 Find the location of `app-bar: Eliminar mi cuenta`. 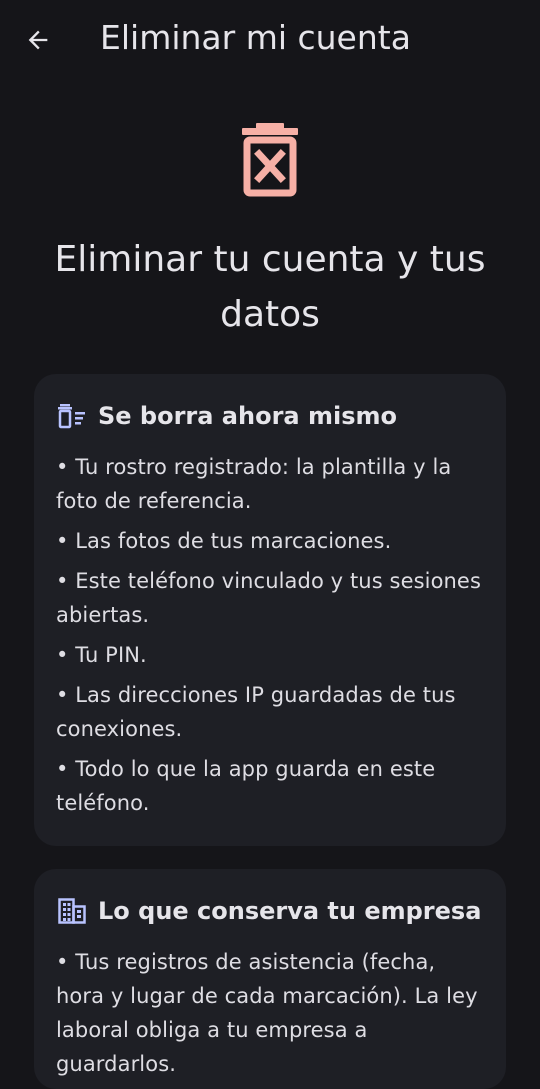

app-bar: Eliminar mi cuenta is located at coordinates (270, 40).